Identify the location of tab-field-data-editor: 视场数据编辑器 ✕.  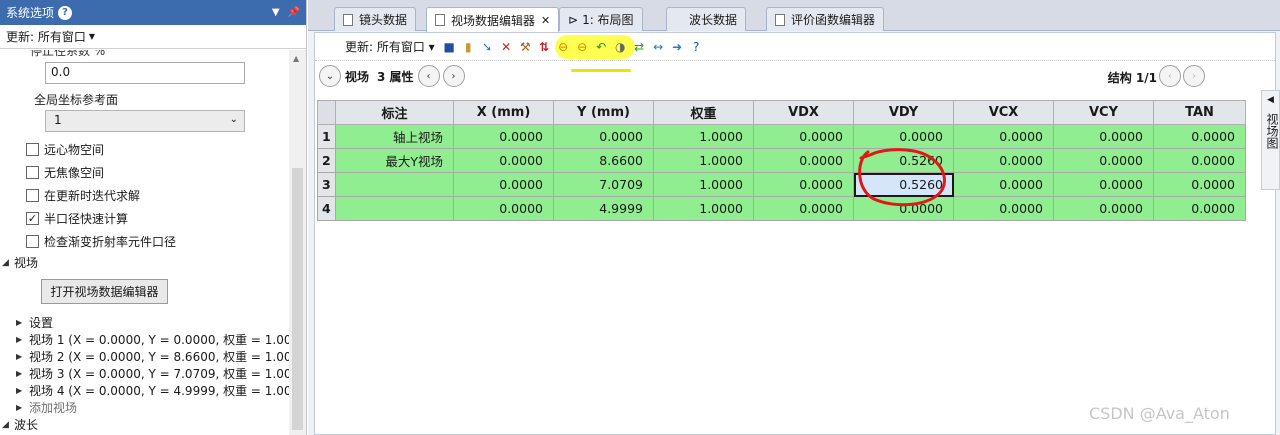
(493, 19).